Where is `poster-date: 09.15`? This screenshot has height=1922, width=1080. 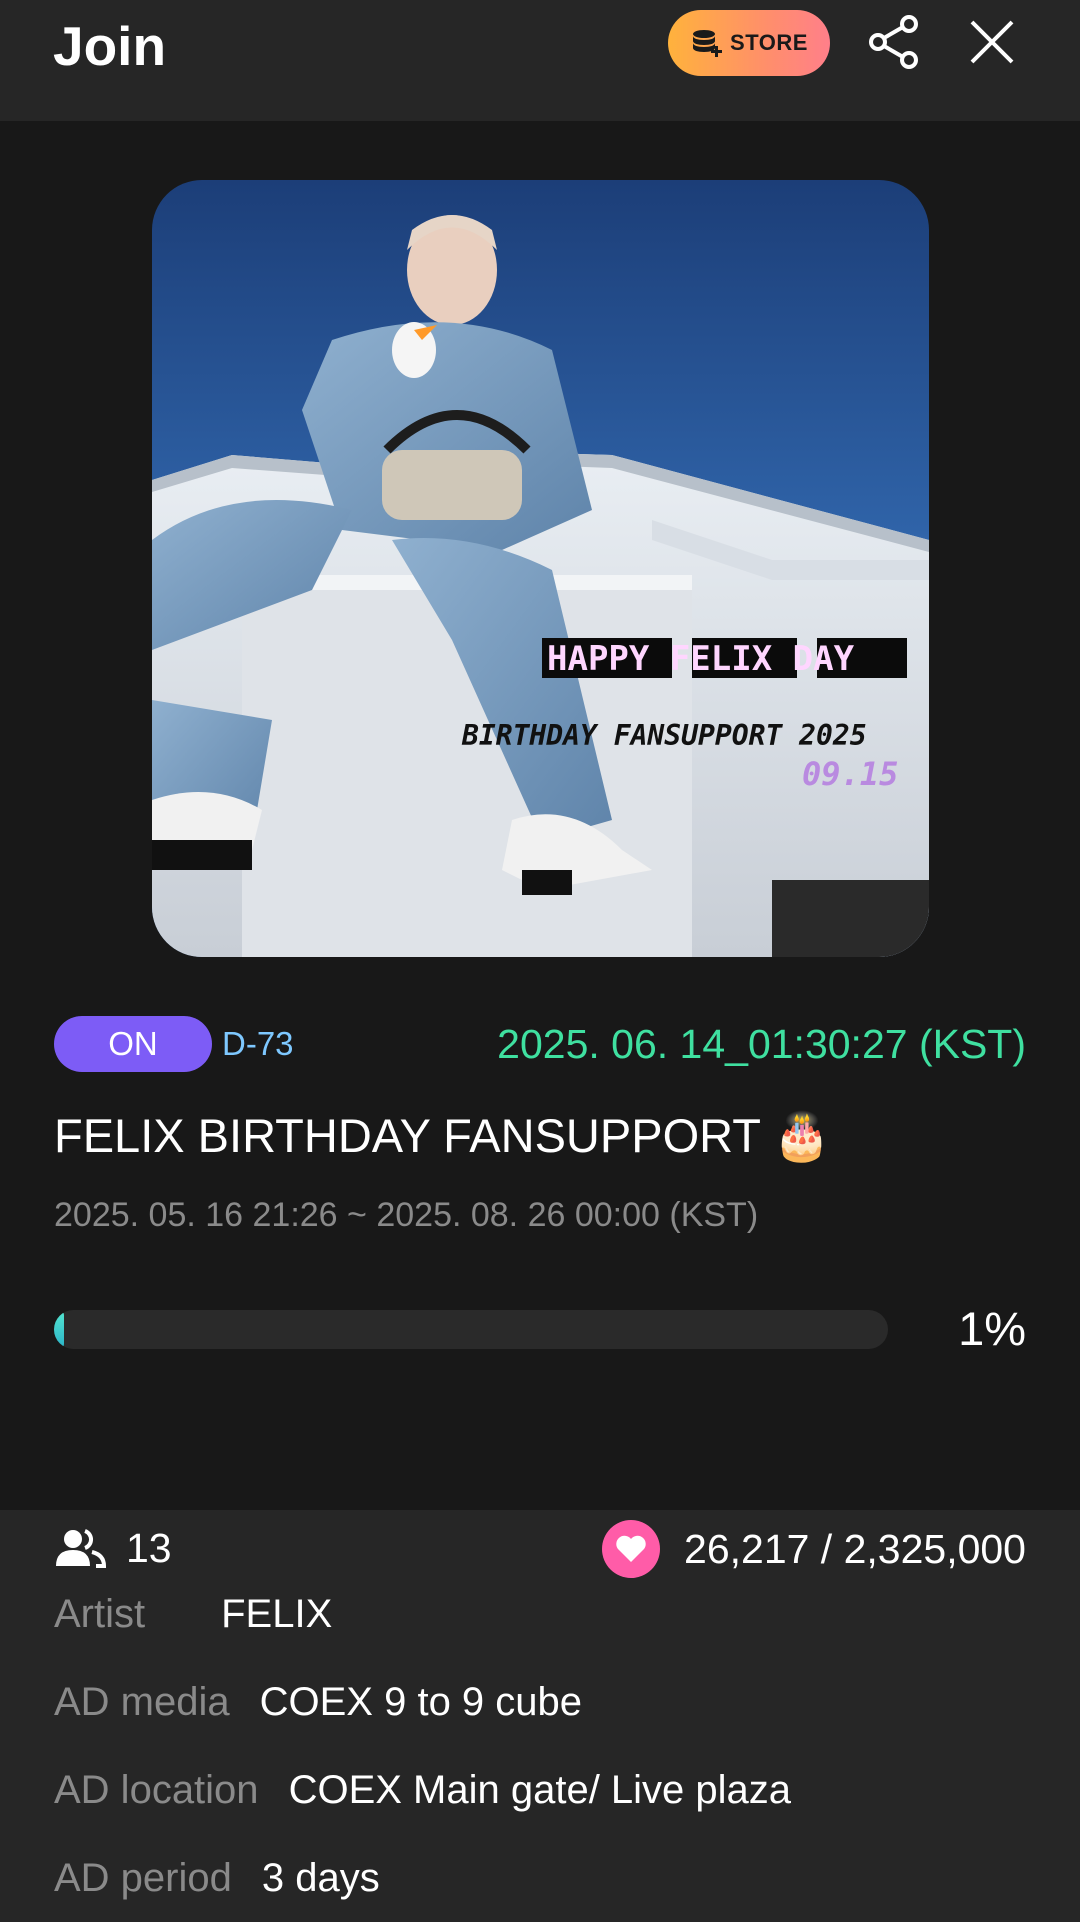
poster-date: 09.15 is located at coordinates (850, 774).